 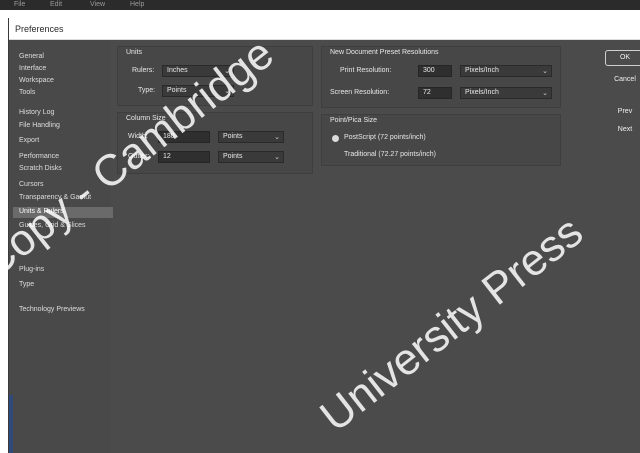 What do you see at coordinates (147, 90) in the screenshot?
I see `type-label: Type:` at bounding box center [147, 90].